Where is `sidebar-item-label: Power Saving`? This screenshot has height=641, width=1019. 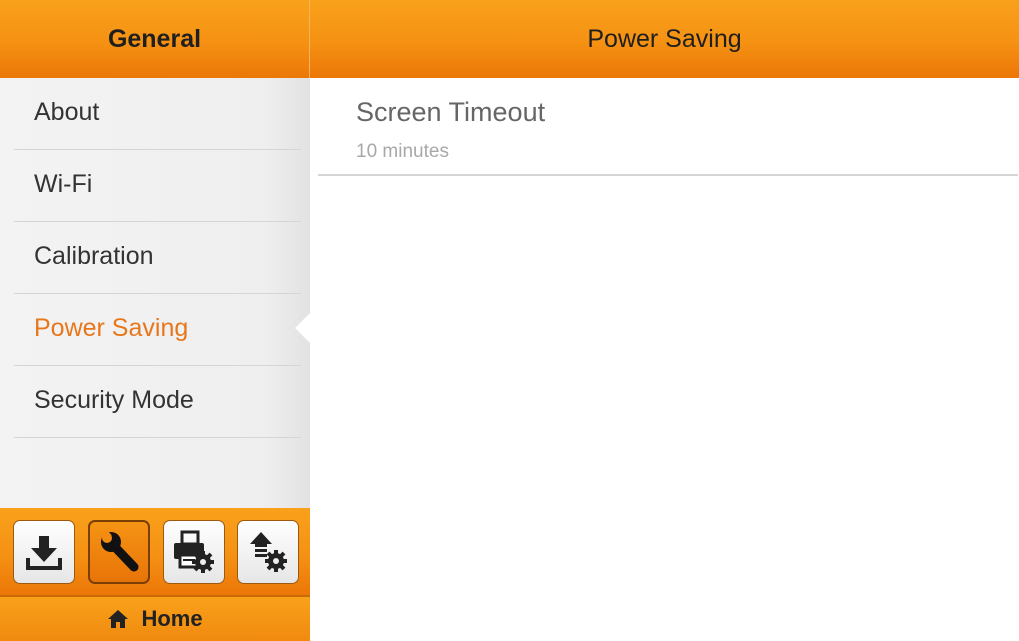
sidebar-item-label: Power Saving is located at coordinates (111, 328).